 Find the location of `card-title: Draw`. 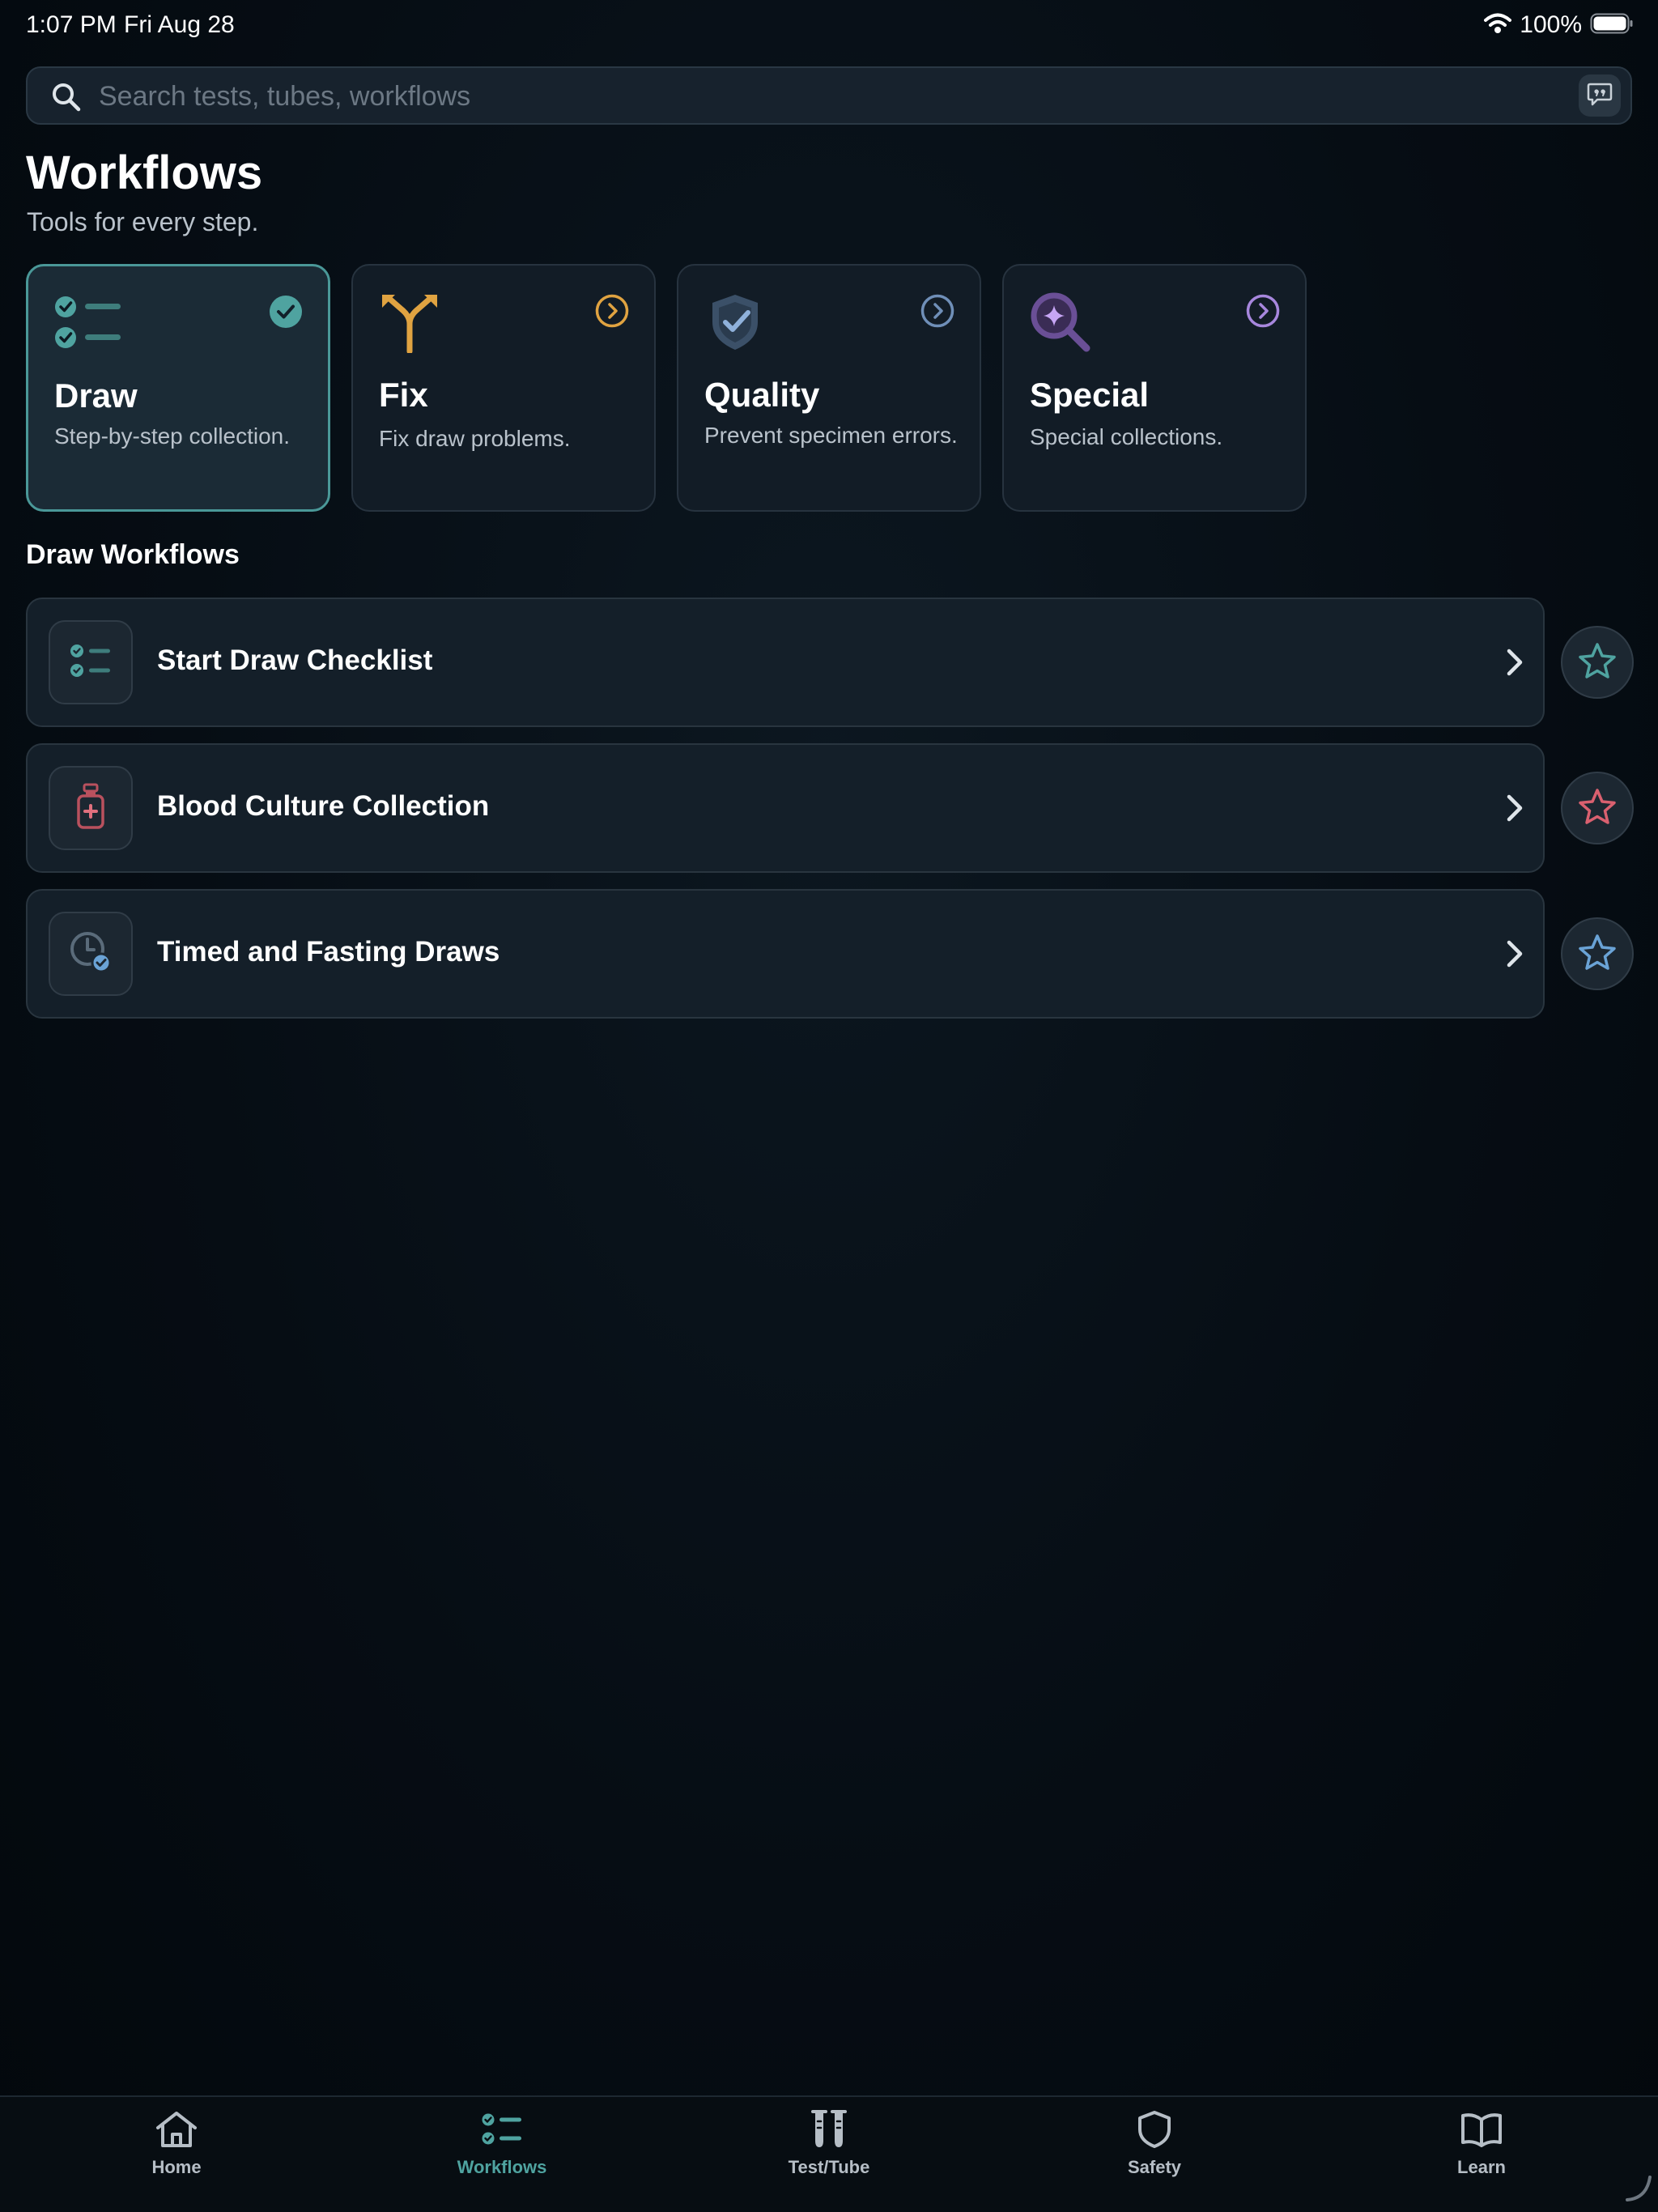

card-title: Draw is located at coordinates (96, 396).